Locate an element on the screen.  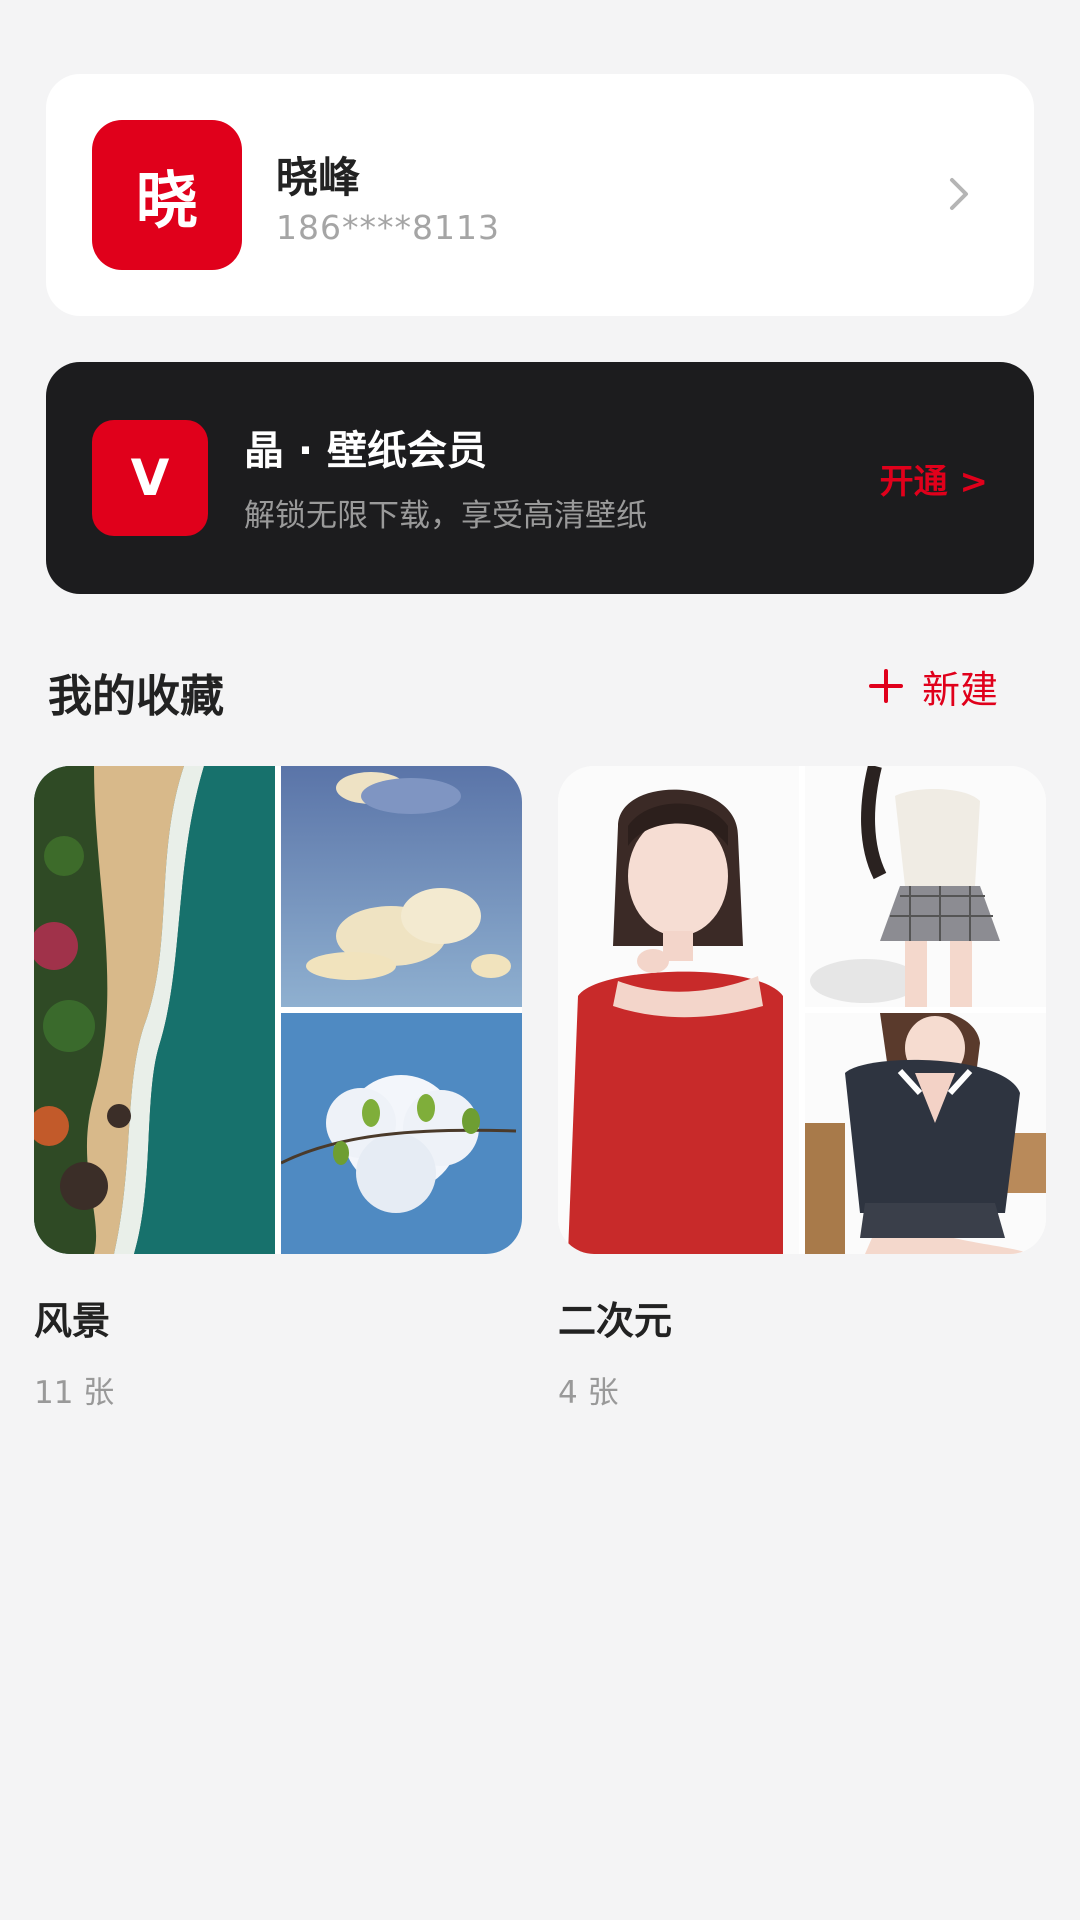
plus-icon is located at coordinates (885, 686).